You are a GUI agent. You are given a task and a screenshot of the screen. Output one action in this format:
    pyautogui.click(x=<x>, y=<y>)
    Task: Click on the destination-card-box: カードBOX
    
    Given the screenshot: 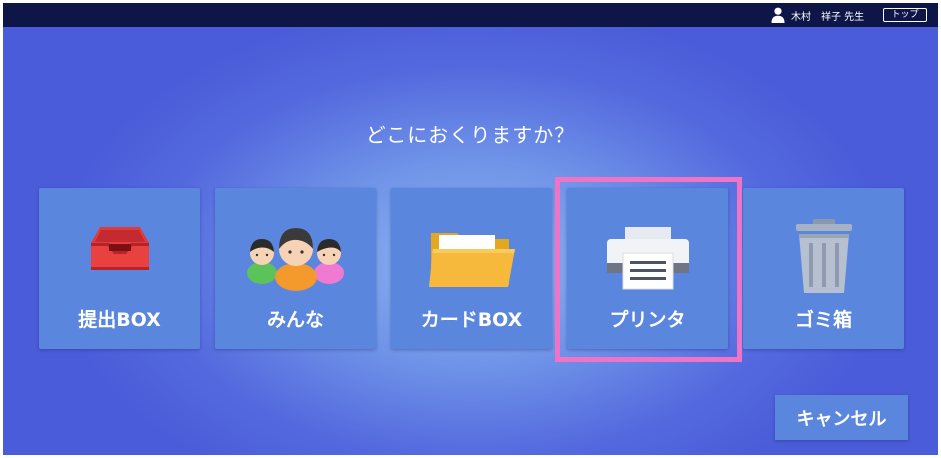 What is the action you would take?
    pyautogui.click(x=471, y=268)
    